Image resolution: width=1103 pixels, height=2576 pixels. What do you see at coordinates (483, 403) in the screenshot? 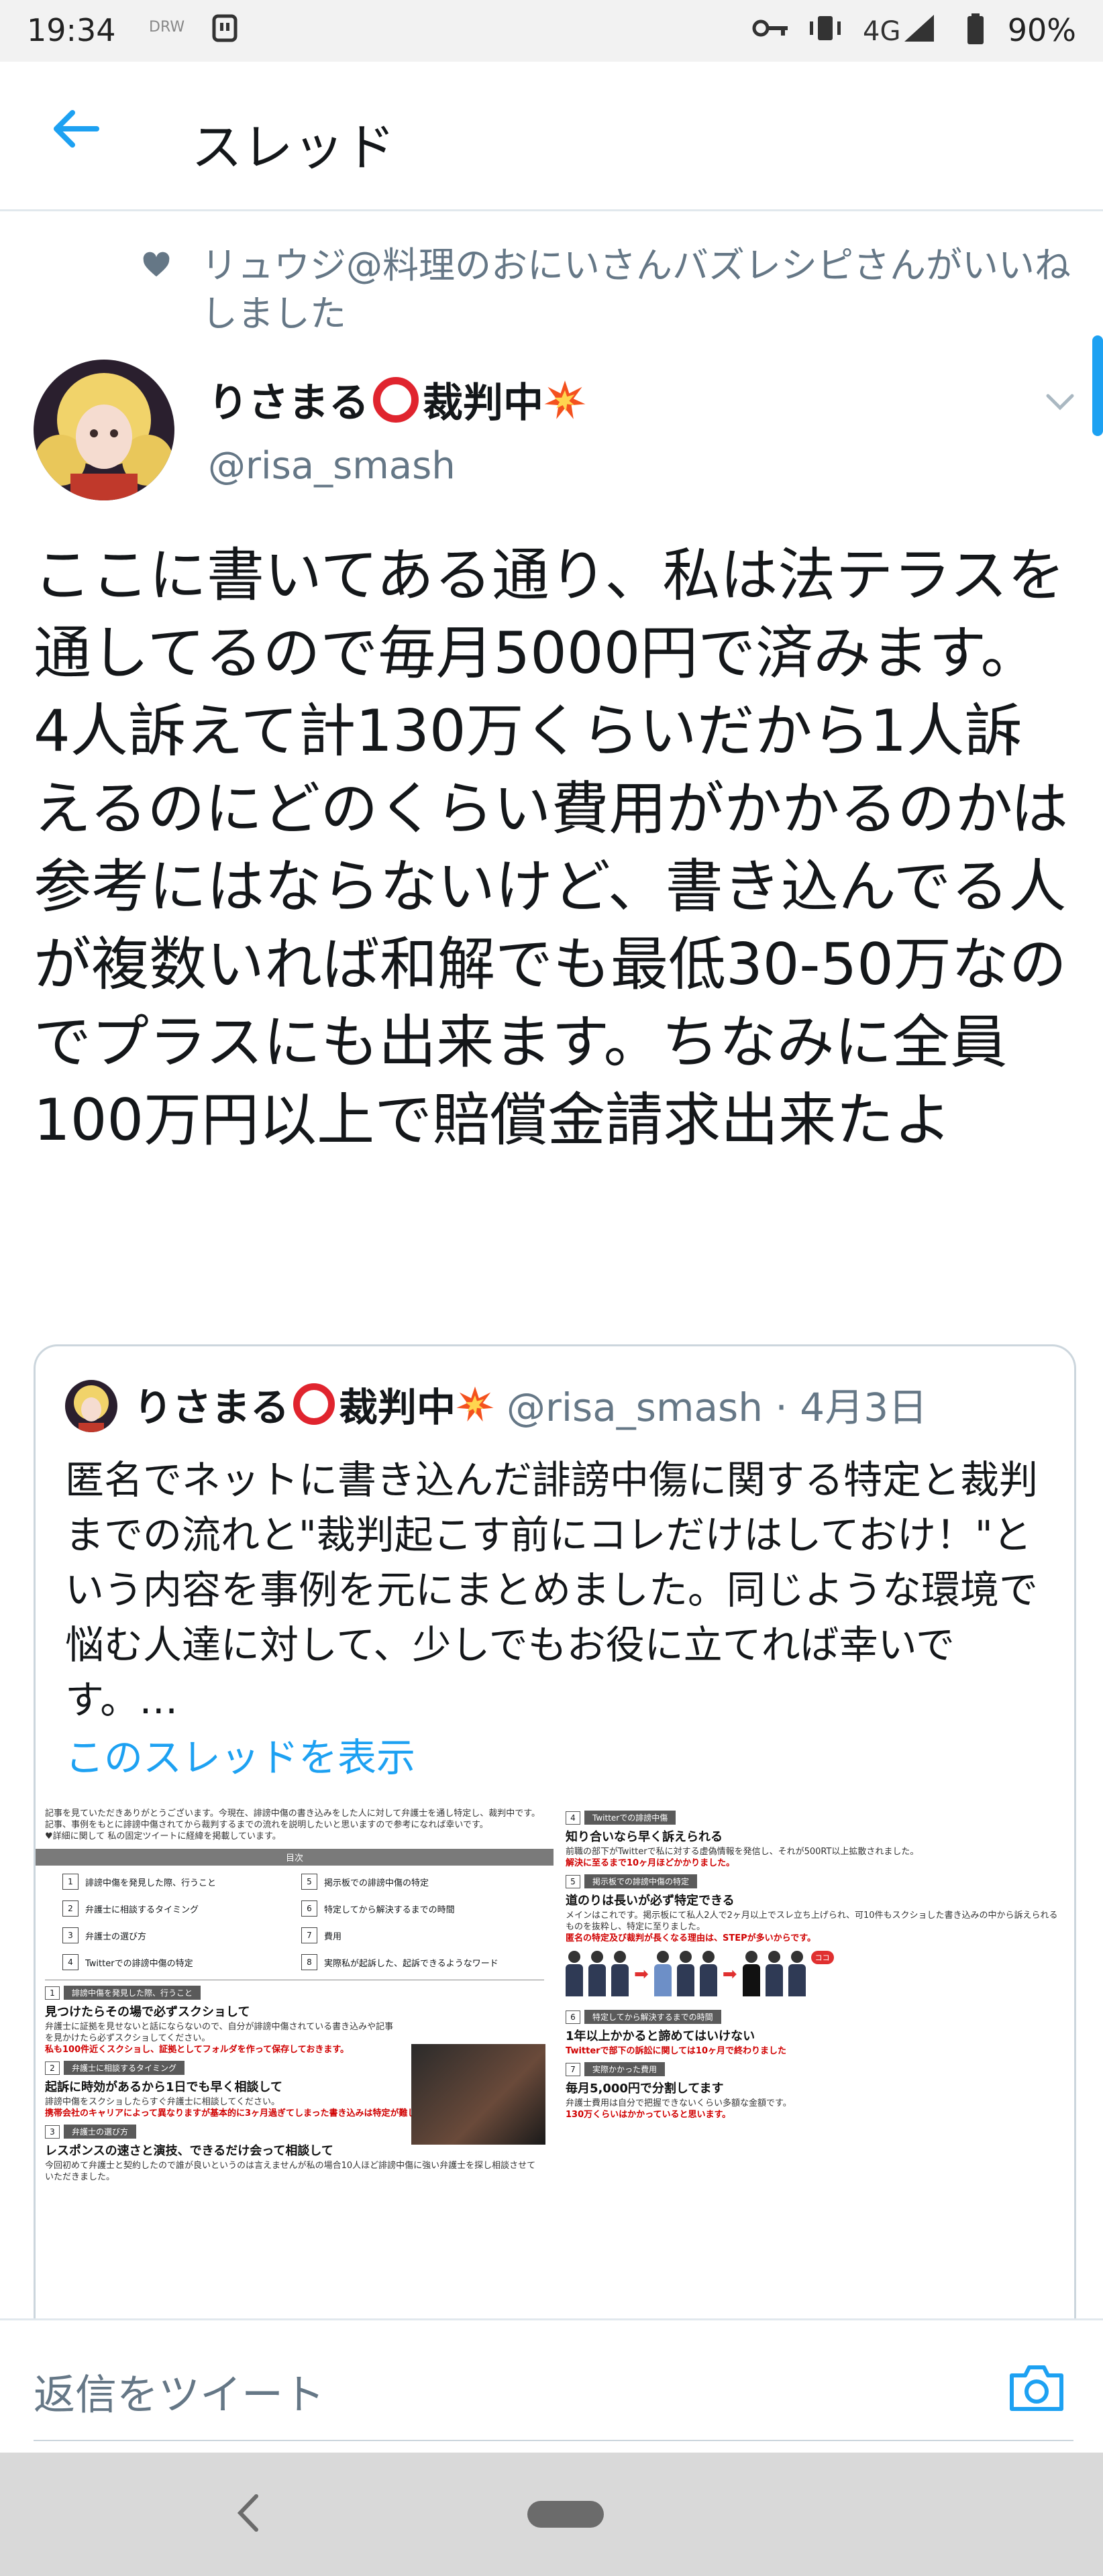
I see `author-name-suffix: 裁判中` at bounding box center [483, 403].